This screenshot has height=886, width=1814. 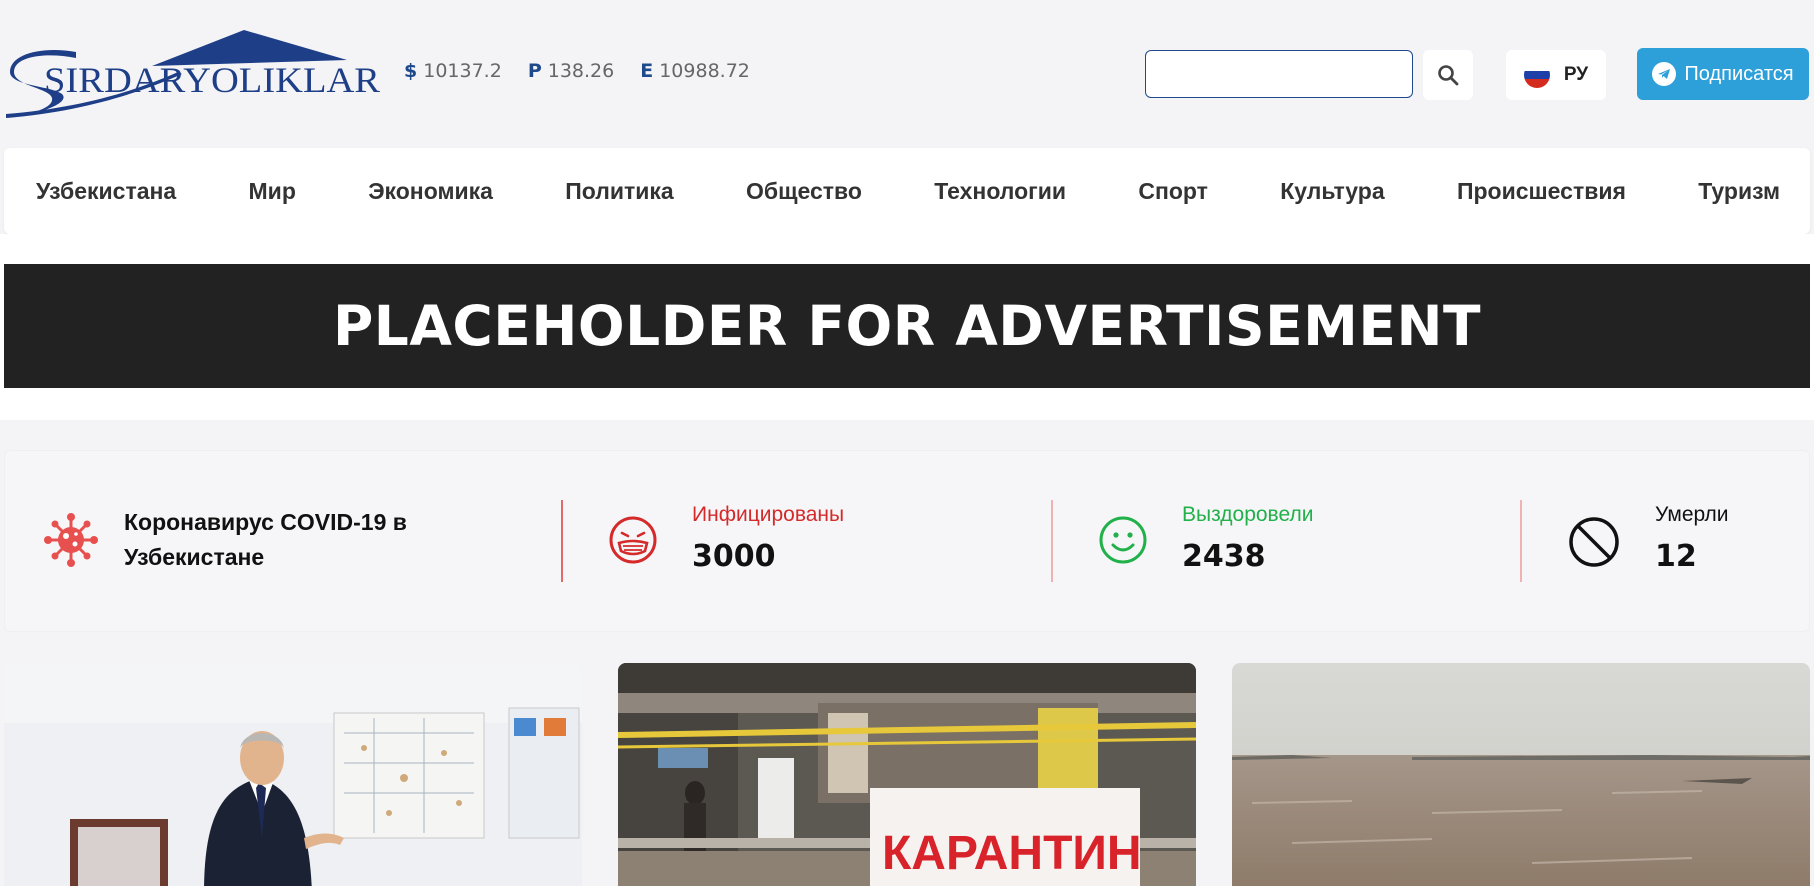 I want to click on nav-item-tourism: Туризм, so click(x=1739, y=191).